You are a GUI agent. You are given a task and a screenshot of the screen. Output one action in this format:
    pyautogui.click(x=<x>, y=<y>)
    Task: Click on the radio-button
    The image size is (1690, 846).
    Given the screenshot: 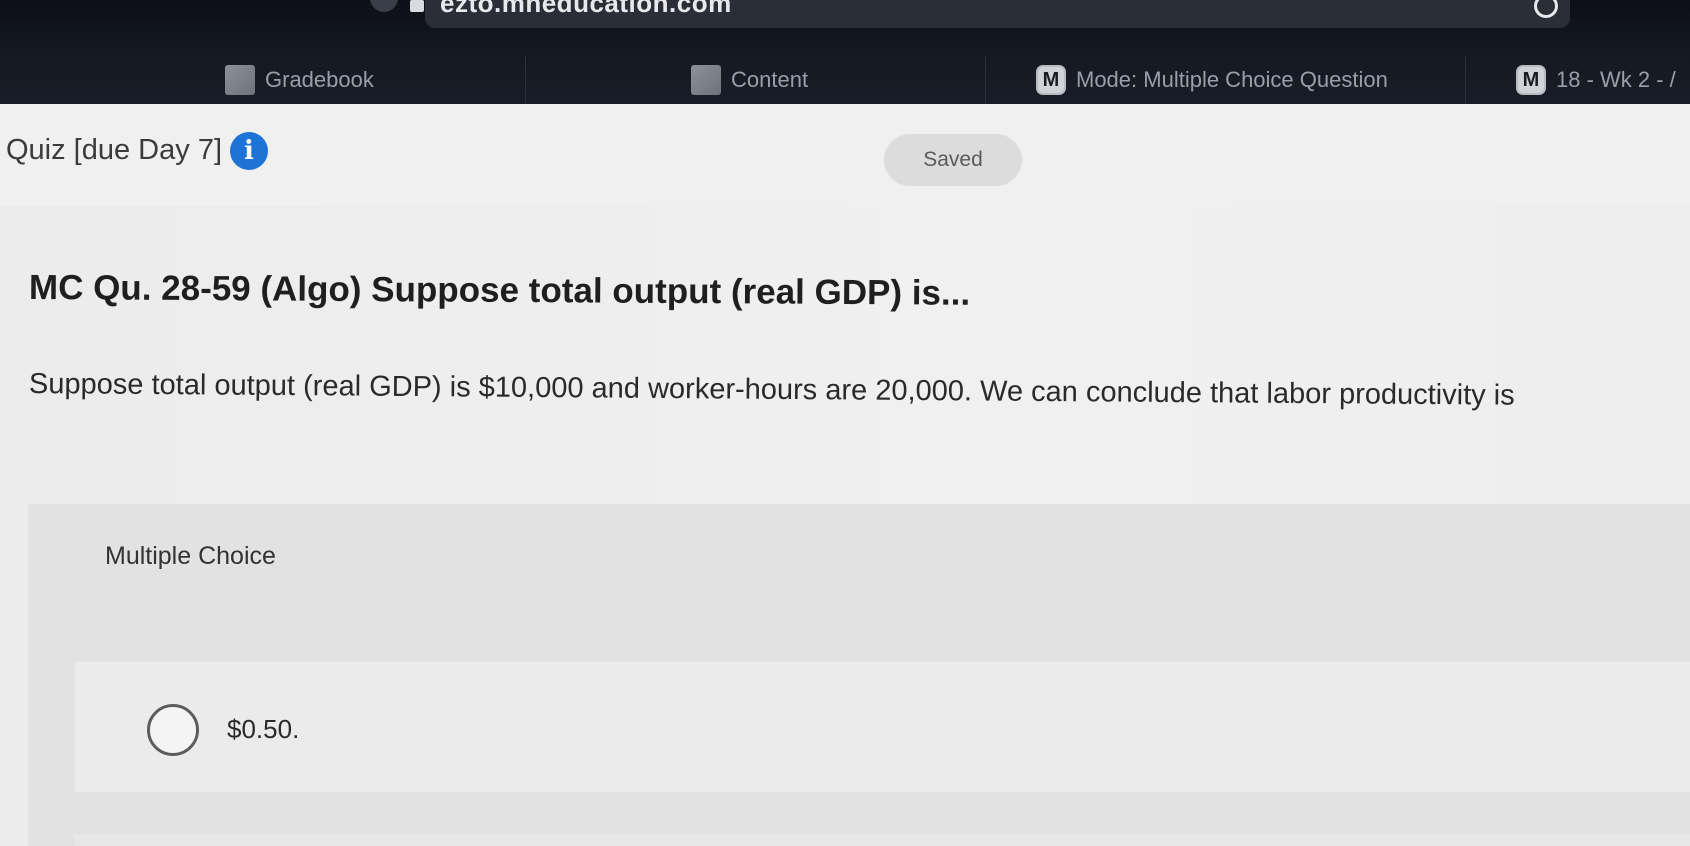 What is the action you would take?
    pyautogui.click(x=173, y=730)
    